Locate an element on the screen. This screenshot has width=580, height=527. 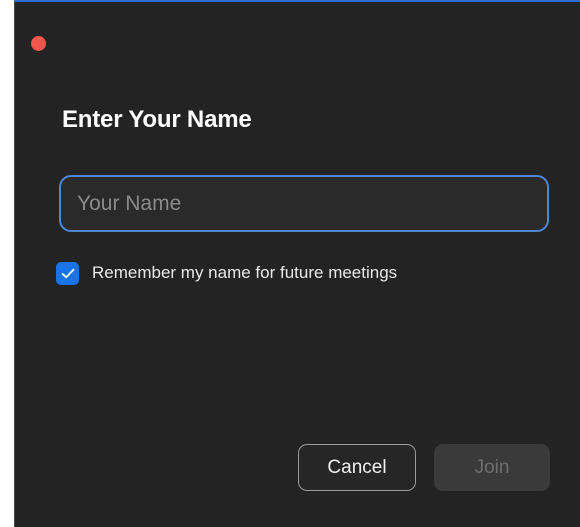
checkmark-icon is located at coordinates (67, 273).